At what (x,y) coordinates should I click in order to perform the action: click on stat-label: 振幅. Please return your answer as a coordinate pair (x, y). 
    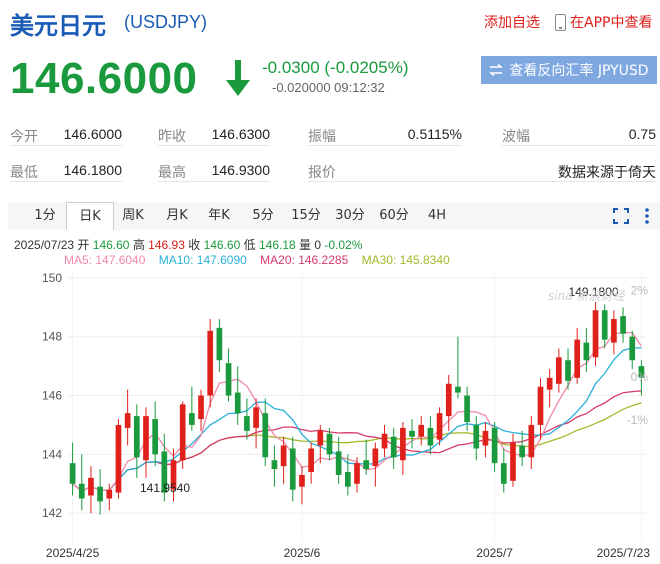
    Looking at the image, I should click on (322, 137).